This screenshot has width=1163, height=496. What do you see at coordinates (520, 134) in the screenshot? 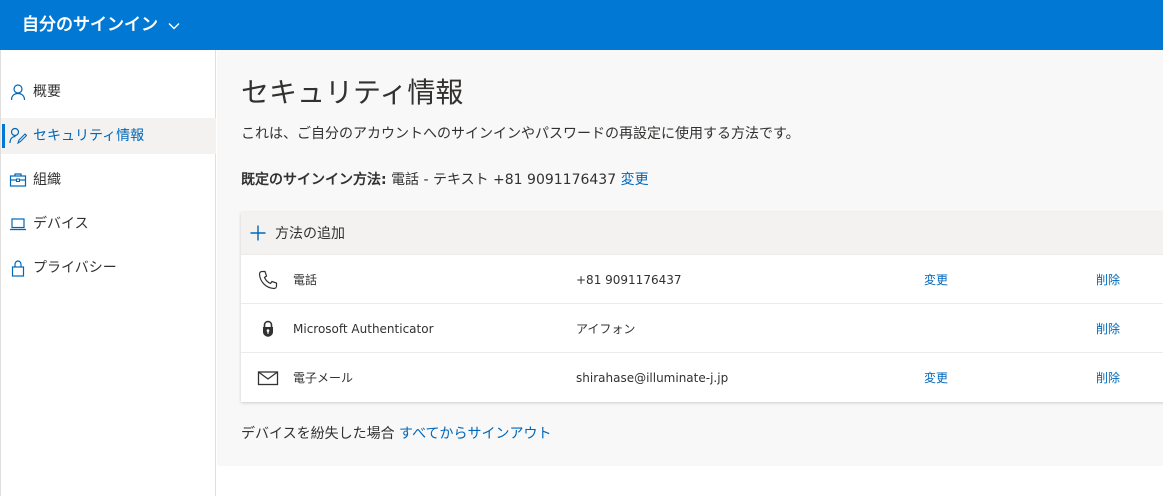
I see `page-description: これは、ご自分のアカウントへのサインインやパスワードの再設定に使用する方法です。` at bounding box center [520, 134].